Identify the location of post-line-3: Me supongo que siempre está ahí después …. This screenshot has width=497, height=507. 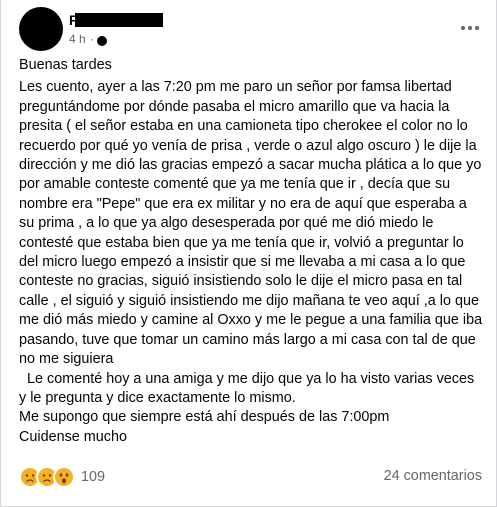
(204, 417).